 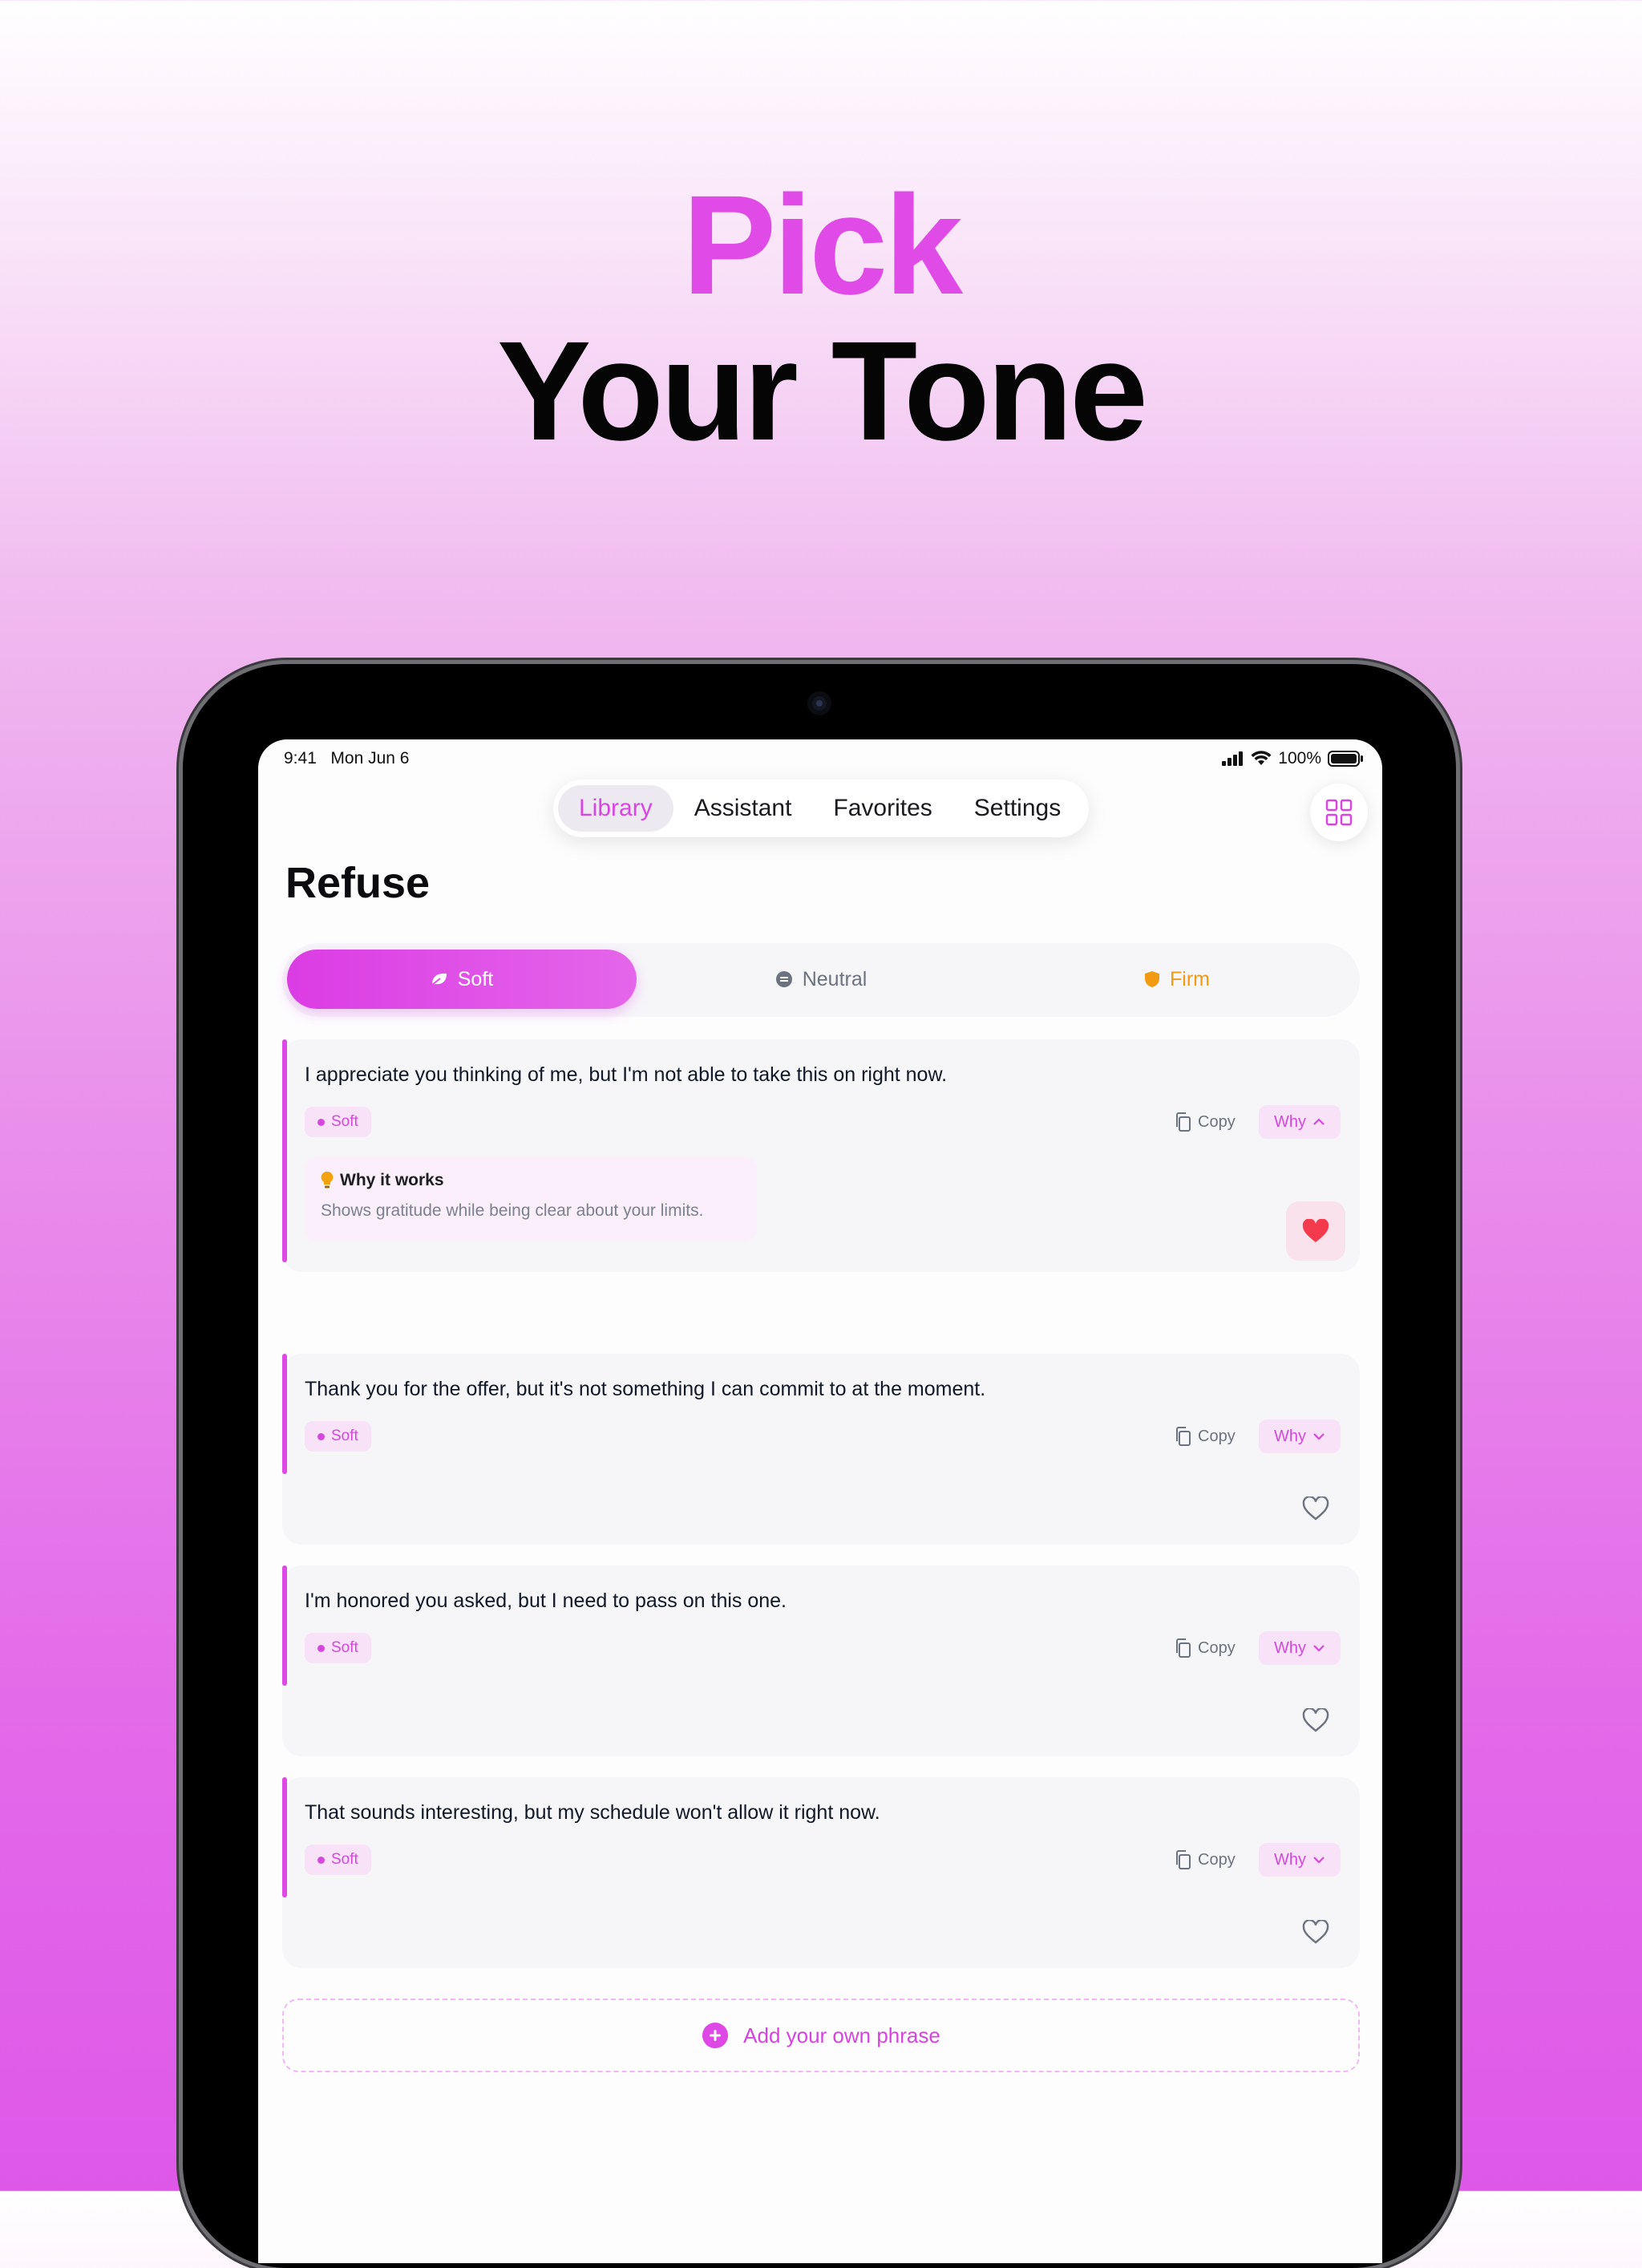 What do you see at coordinates (1345, 759) in the screenshot?
I see `battery-icon` at bounding box center [1345, 759].